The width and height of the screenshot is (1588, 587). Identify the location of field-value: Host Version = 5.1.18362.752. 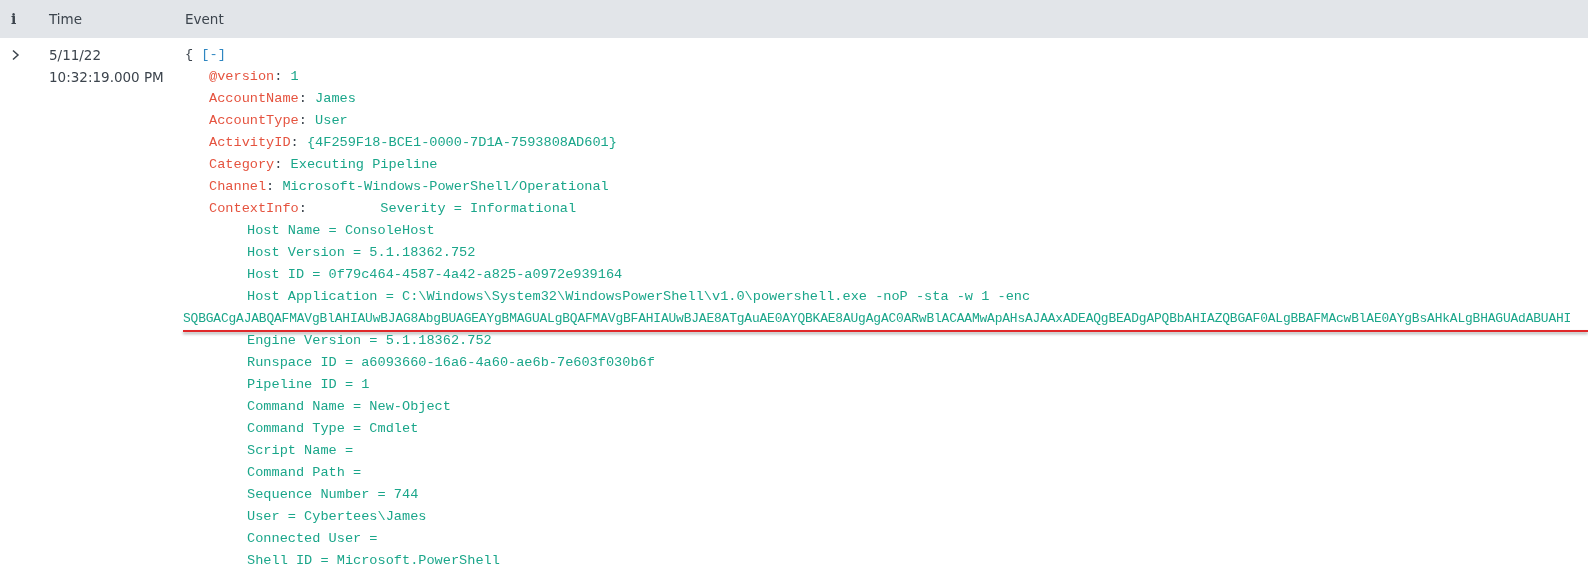
(361, 253).